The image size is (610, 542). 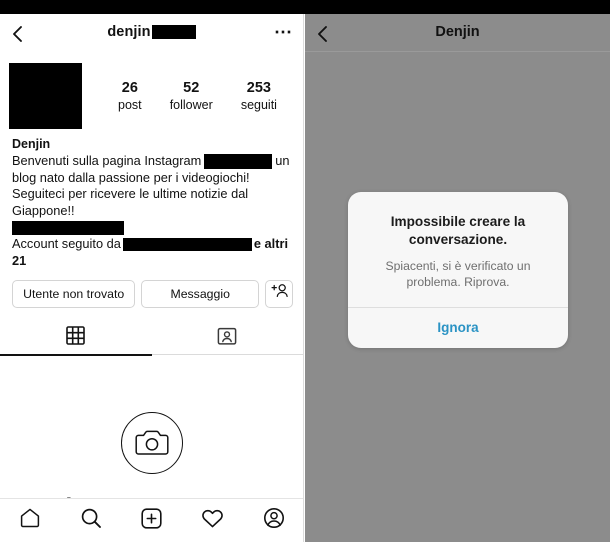 I want to click on conversation-header: Denjin, so click(x=457, y=33).